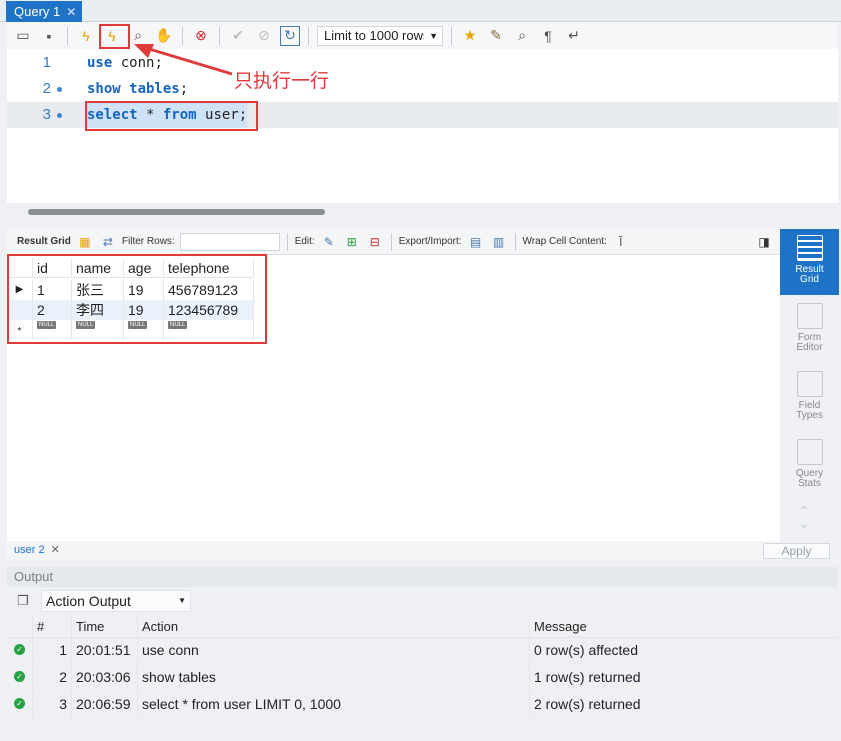 The image size is (841, 741). I want to click on column-header-time: Time, so click(105, 626).